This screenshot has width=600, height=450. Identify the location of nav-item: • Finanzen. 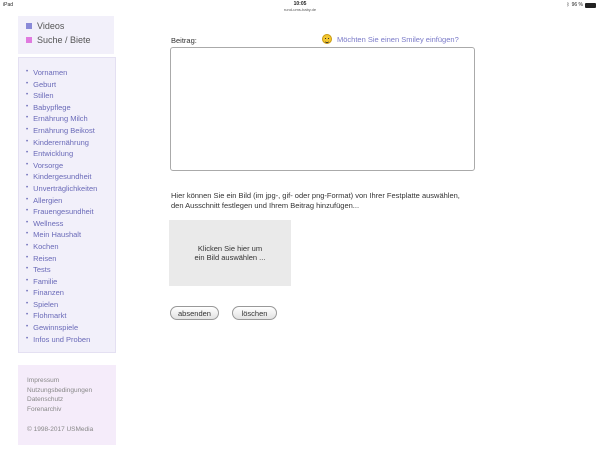
(61, 293).